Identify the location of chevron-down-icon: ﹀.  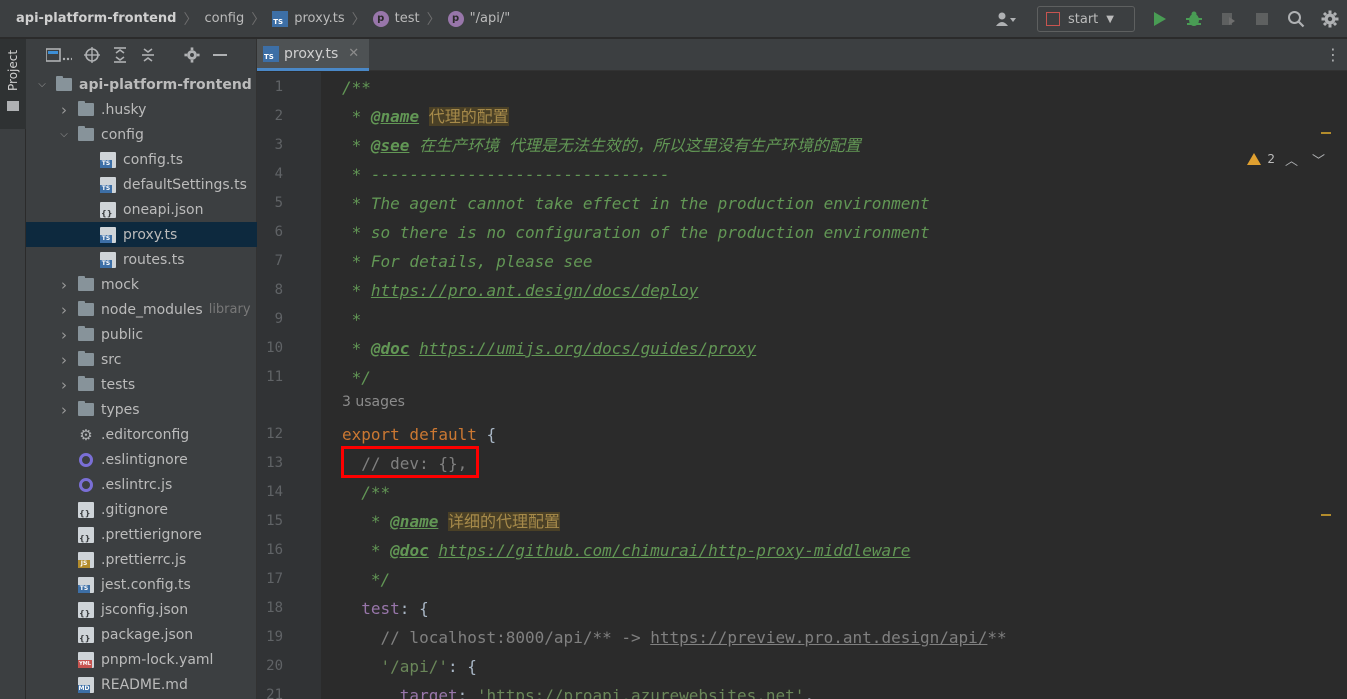
(1318, 159).